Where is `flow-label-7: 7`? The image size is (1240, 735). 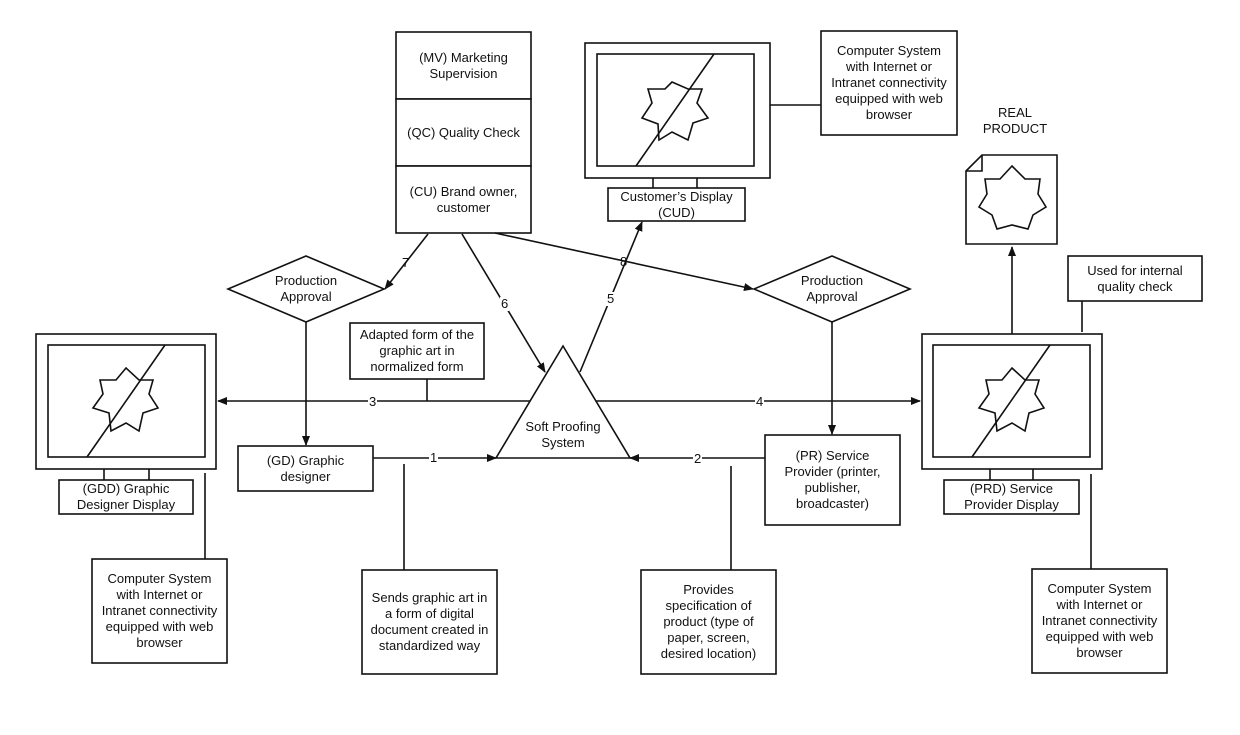 flow-label-7: 7 is located at coordinates (406, 262).